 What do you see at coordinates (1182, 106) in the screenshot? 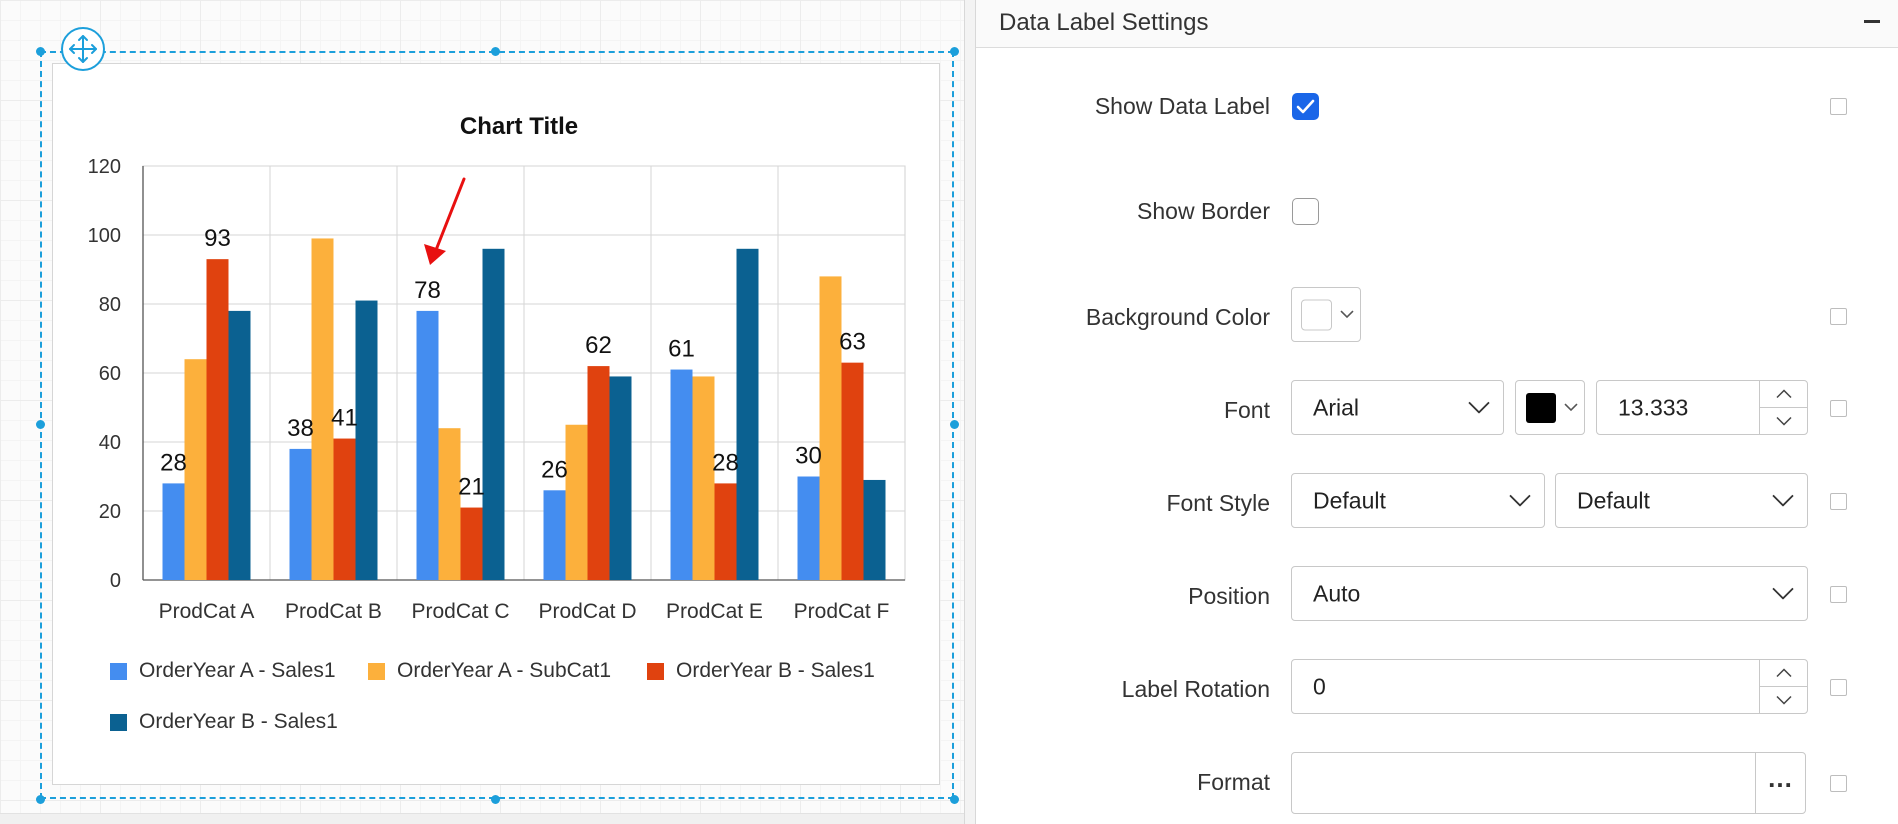
I see `label-show-data-label: Show Data Label` at bounding box center [1182, 106].